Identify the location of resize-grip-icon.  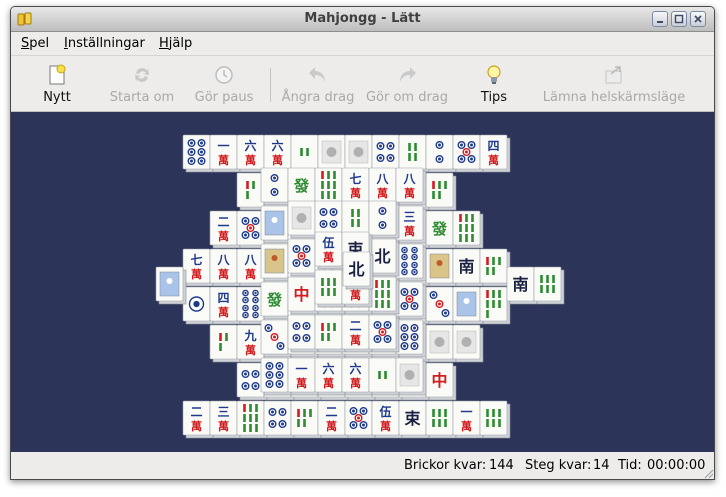
(708, 473).